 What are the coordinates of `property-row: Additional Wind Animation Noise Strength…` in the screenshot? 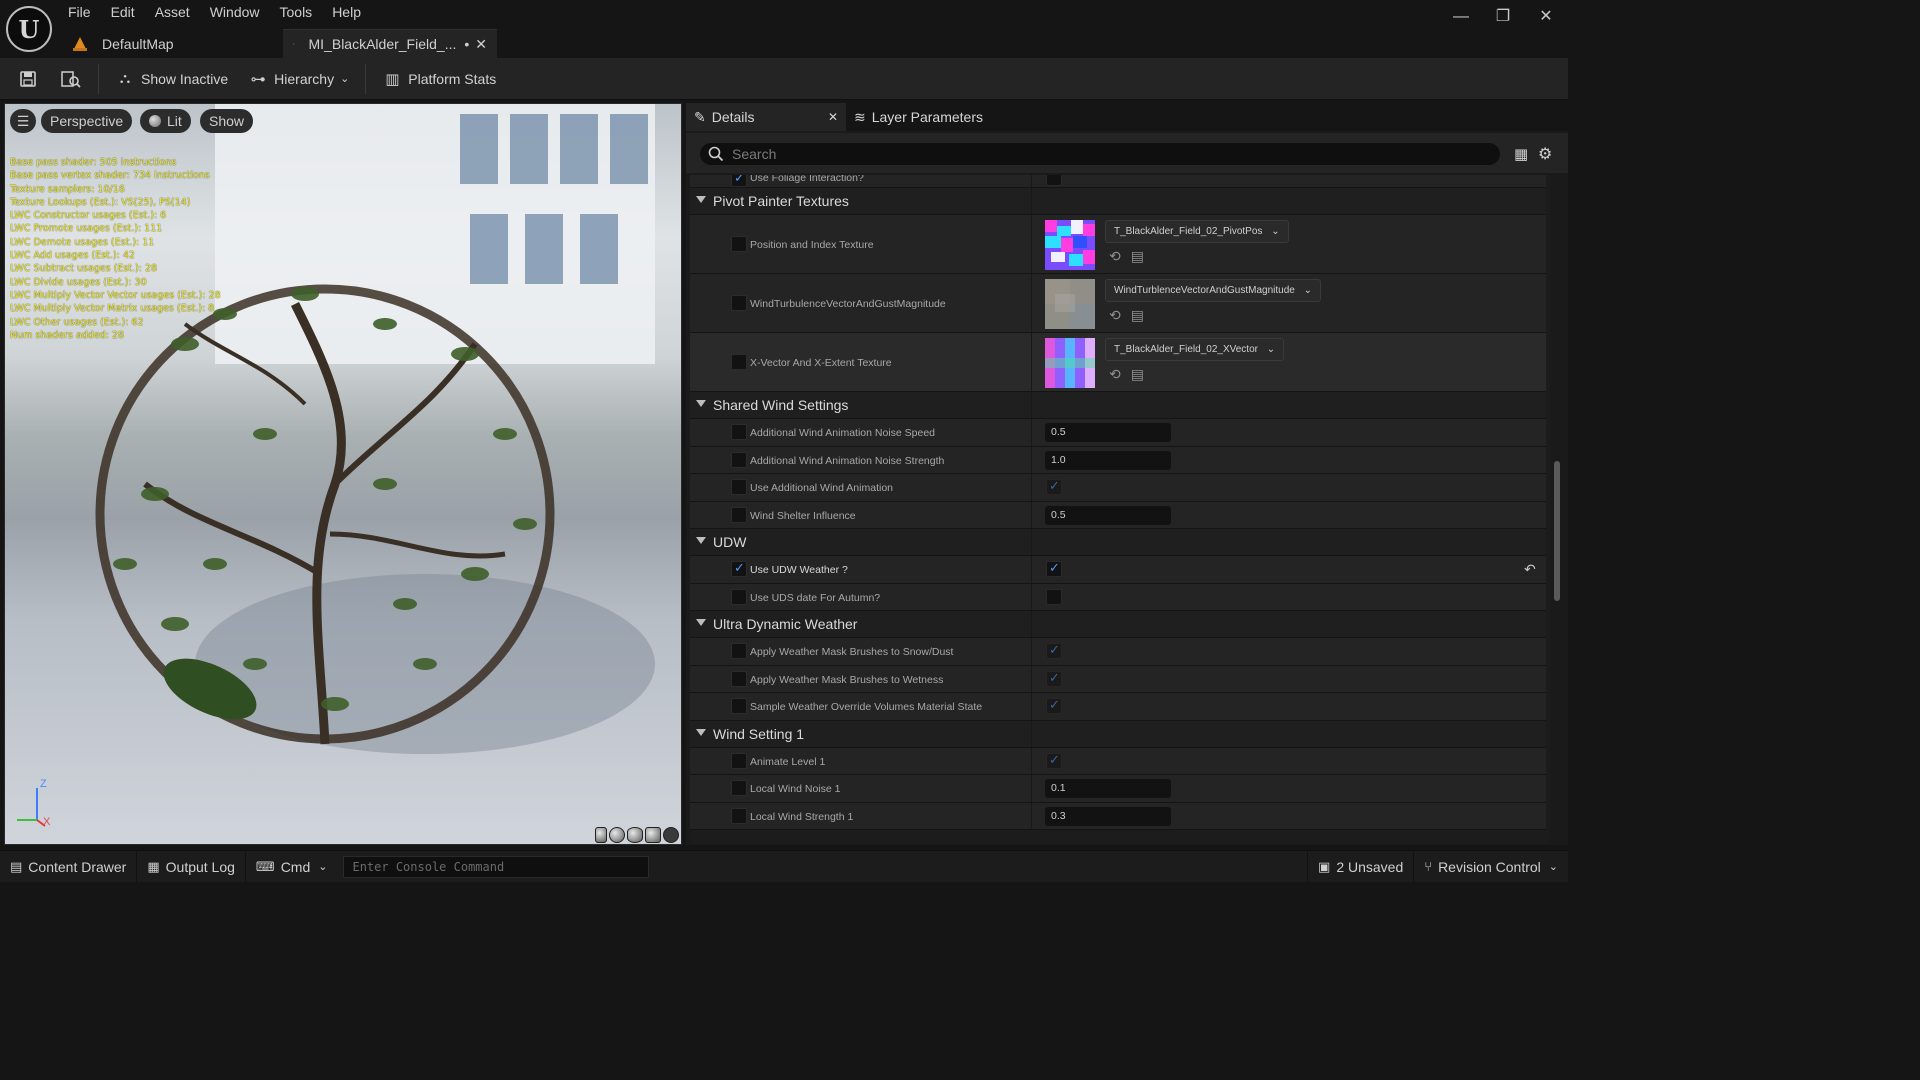 It's located at (1118, 460).